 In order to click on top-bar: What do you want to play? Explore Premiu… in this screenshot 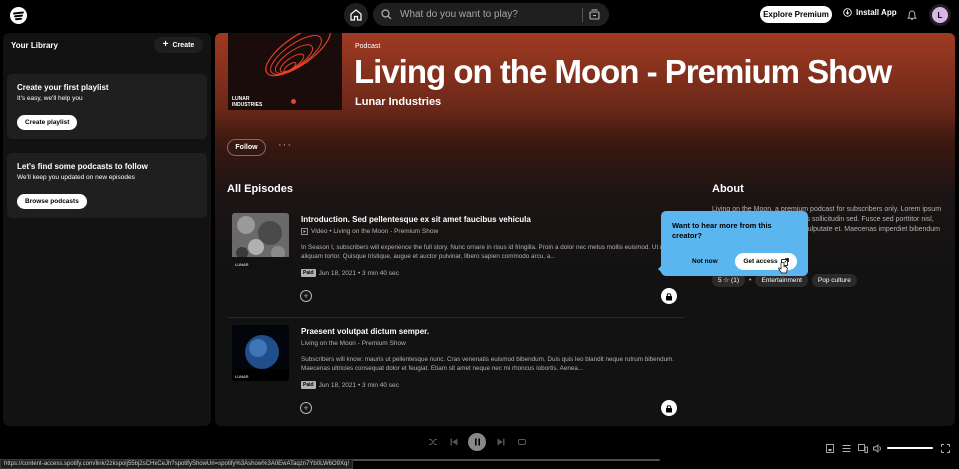, I will do `click(479, 15)`.